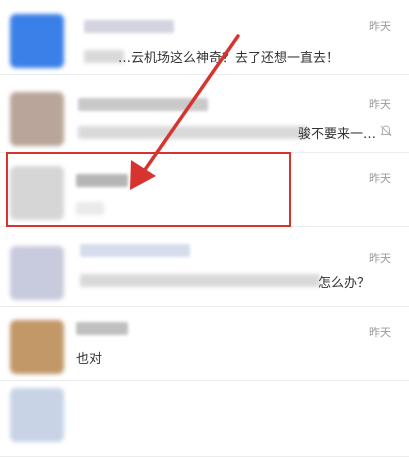 The height and width of the screenshot is (457, 409). What do you see at coordinates (344, 283) in the screenshot?
I see `message-preview: 怎么办？` at bounding box center [344, 283].